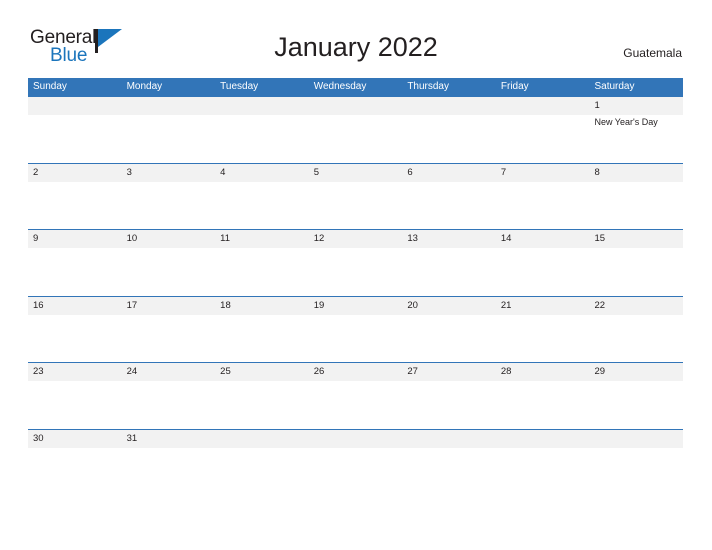 The width and height of the screenshot is (712, 550). Describe the element at coordinates (132, 238) in the screenshot. I see `day-number: 10` at that location.